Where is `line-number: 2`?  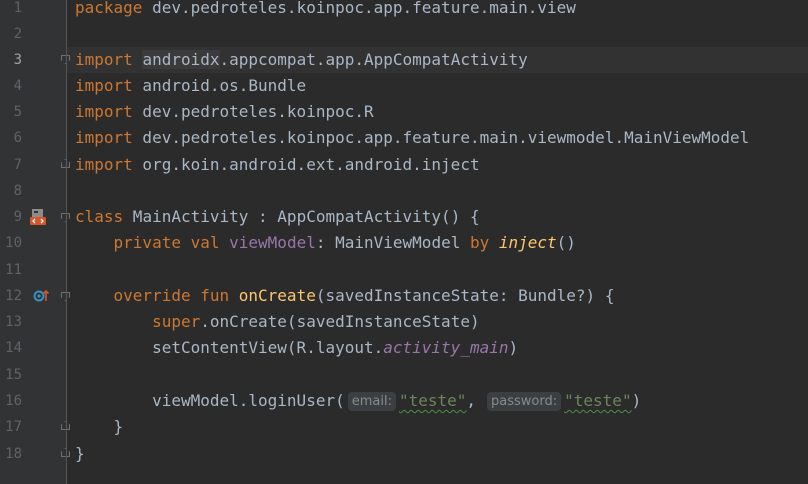
line-number: 2 is located at coordinates (17, 34).